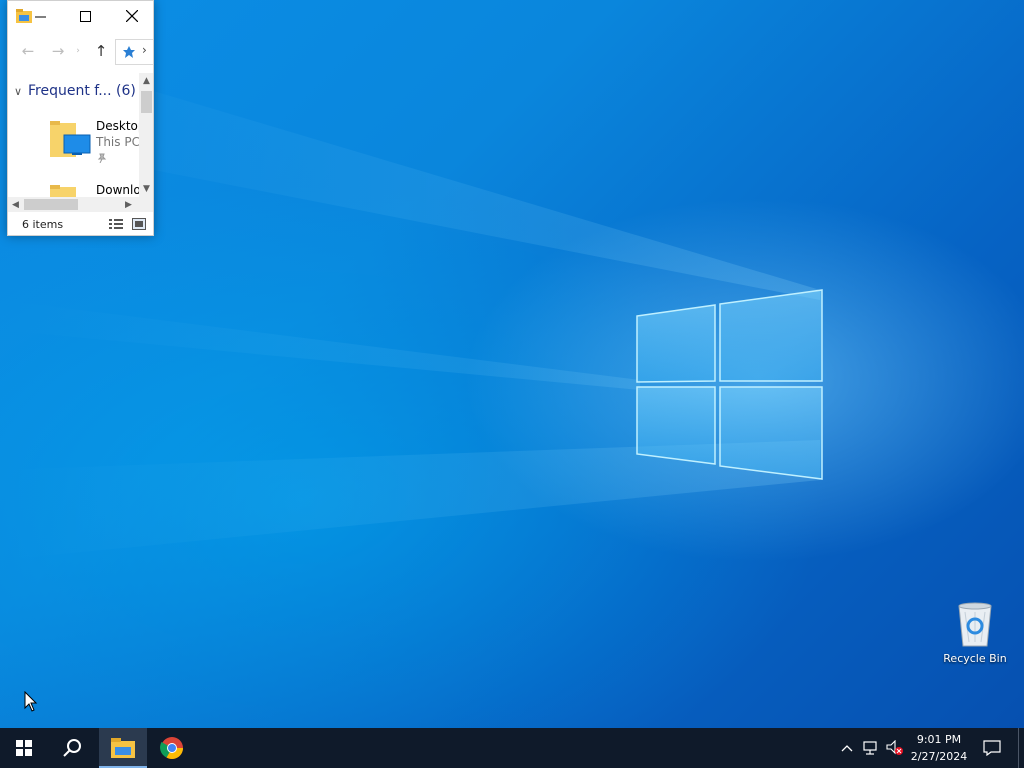 This screenshot has width=1024, height=768. What do you see at coordinates (117, 126) in the screenshot?
I see `item-name: Desktop` at bounding box center [117, 126].